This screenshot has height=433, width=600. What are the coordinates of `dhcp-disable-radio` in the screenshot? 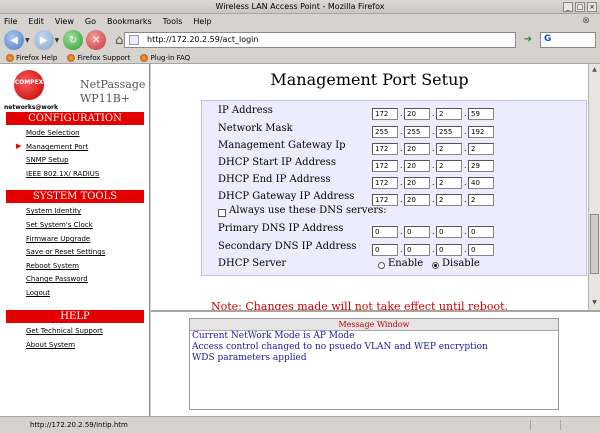 It's located at (435, 265).